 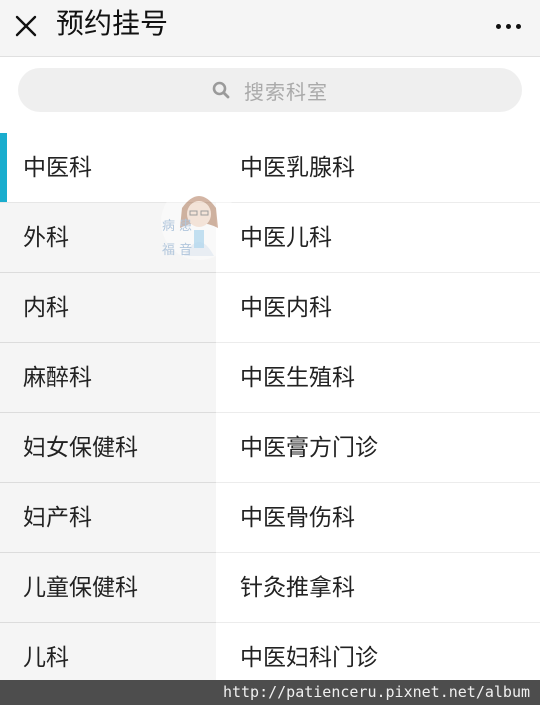 I want to click on department-item-anesthesia: 麻醉科, so click(x=108, y=378).